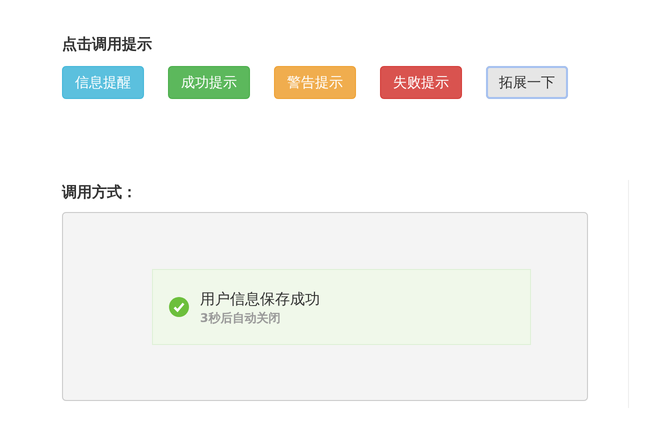  What do you see at coordinates (107, 44) in the screenshot?
I see `section-heading: 点击调用提示` at bounding box center [107, 44].